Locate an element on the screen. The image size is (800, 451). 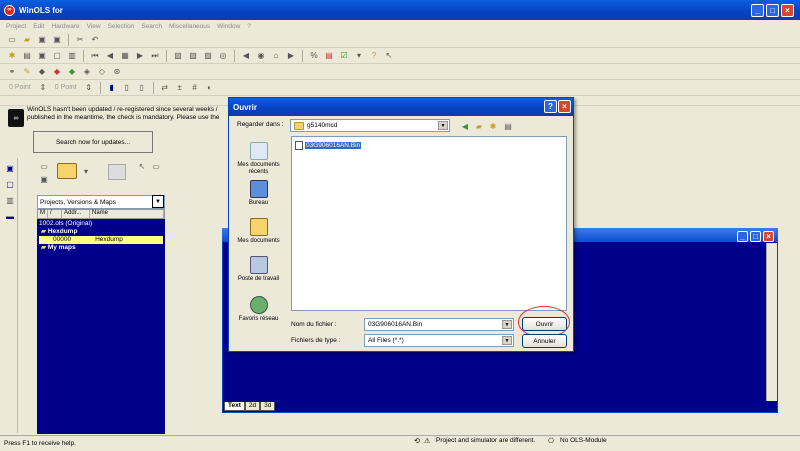
dec-view-icon: ▧ is located at coordinates (193, 56).